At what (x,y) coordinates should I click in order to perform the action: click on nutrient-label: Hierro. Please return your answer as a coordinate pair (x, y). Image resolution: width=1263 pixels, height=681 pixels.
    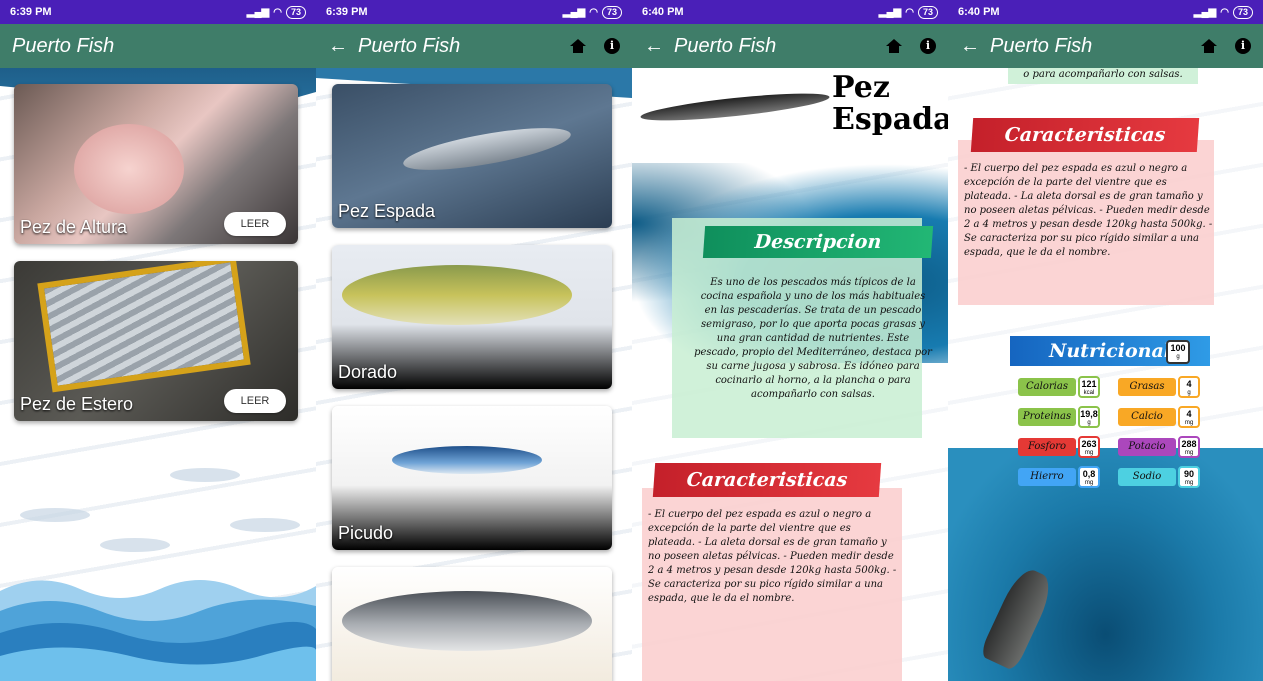
    Looking at the image, I should click on (1047, 477).